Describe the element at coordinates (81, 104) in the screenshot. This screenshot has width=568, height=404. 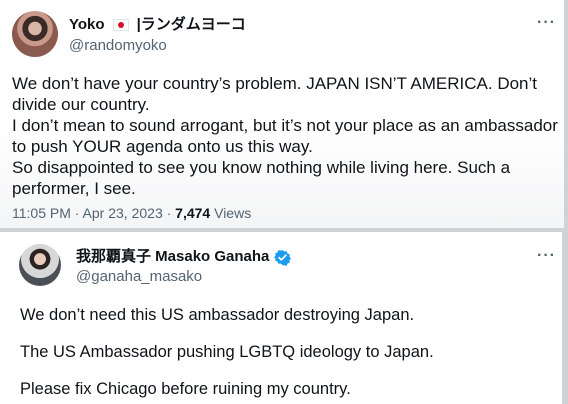
I see `tweet-text-line: divide our country.` at that location.